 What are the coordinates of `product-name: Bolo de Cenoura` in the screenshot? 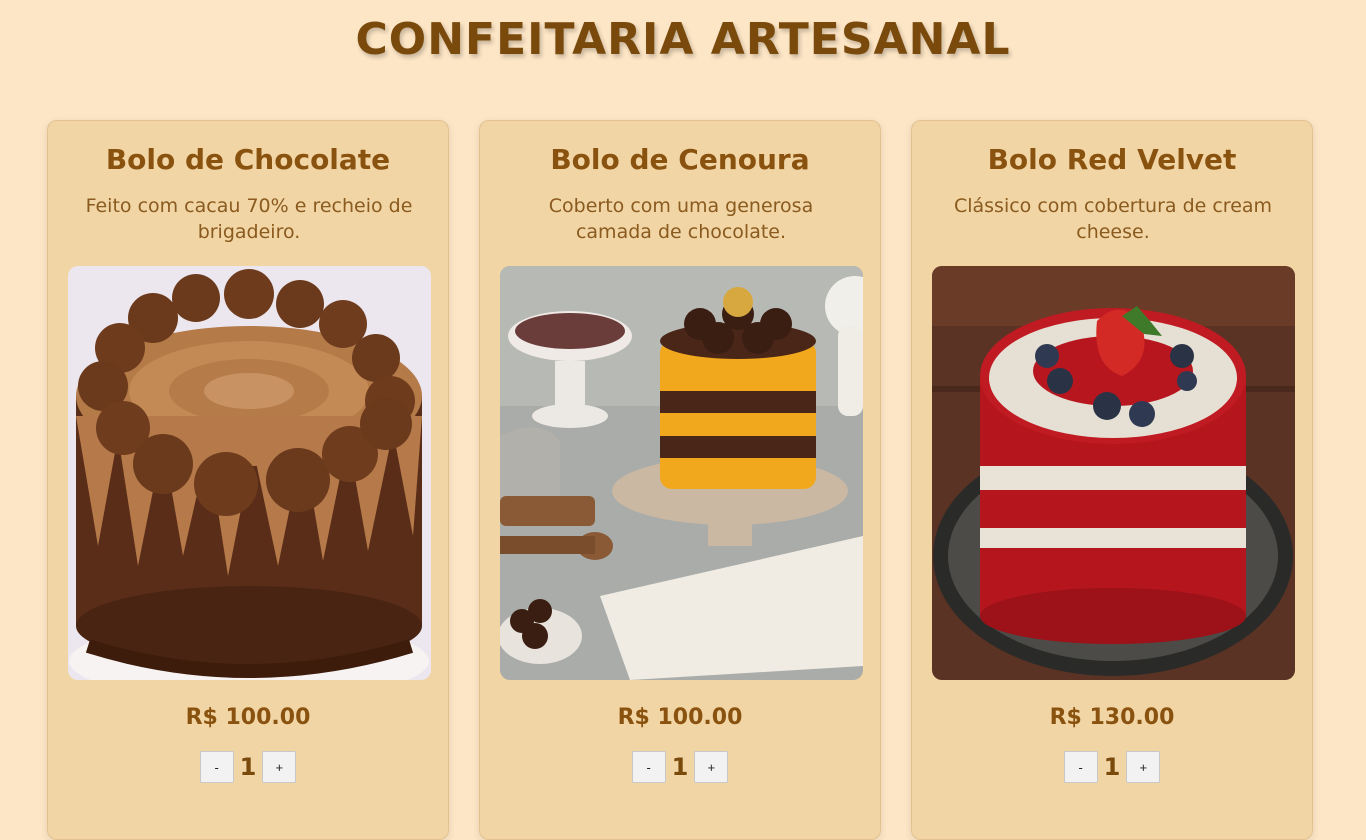 It's located at (680, 159).